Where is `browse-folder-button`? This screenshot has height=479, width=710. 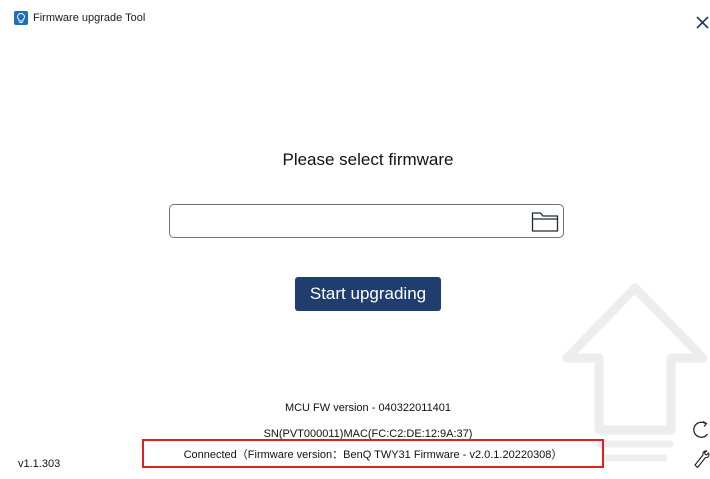
browse-folder-button is located at coordinates (545, 221).